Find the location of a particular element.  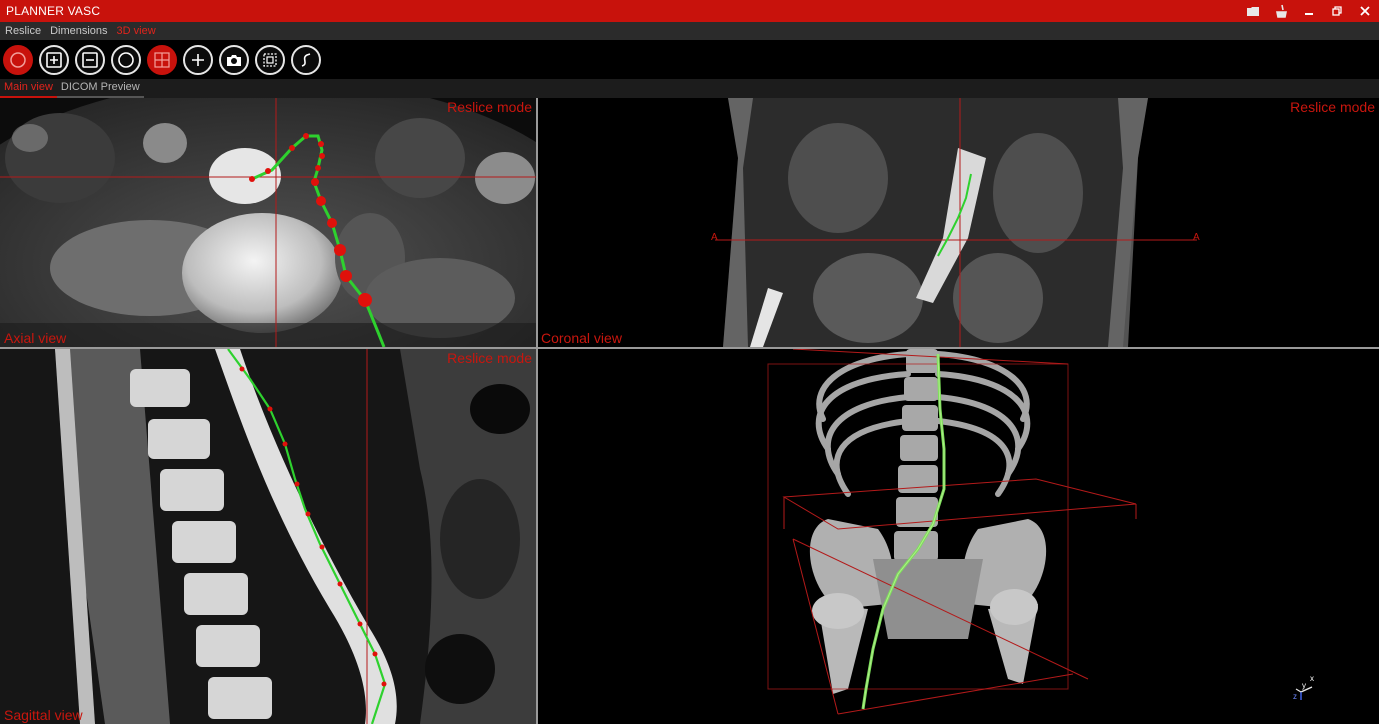

axes-label-x: x is located at coordinates (1312, 678).